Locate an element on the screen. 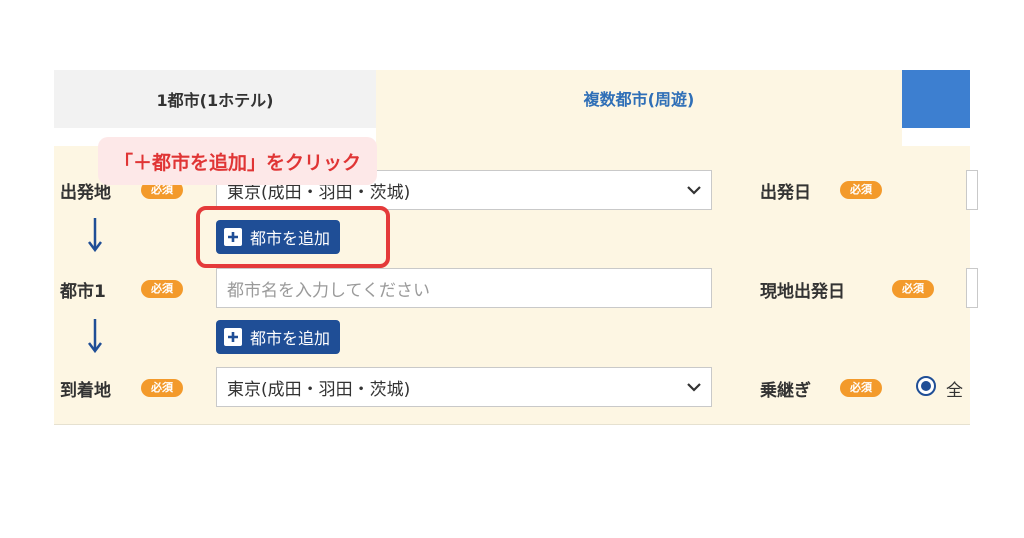 This screenshot has width=1024, height=538. tab-single-city-label: 1都市(1ホテル) is located at coordinates (215, 100).